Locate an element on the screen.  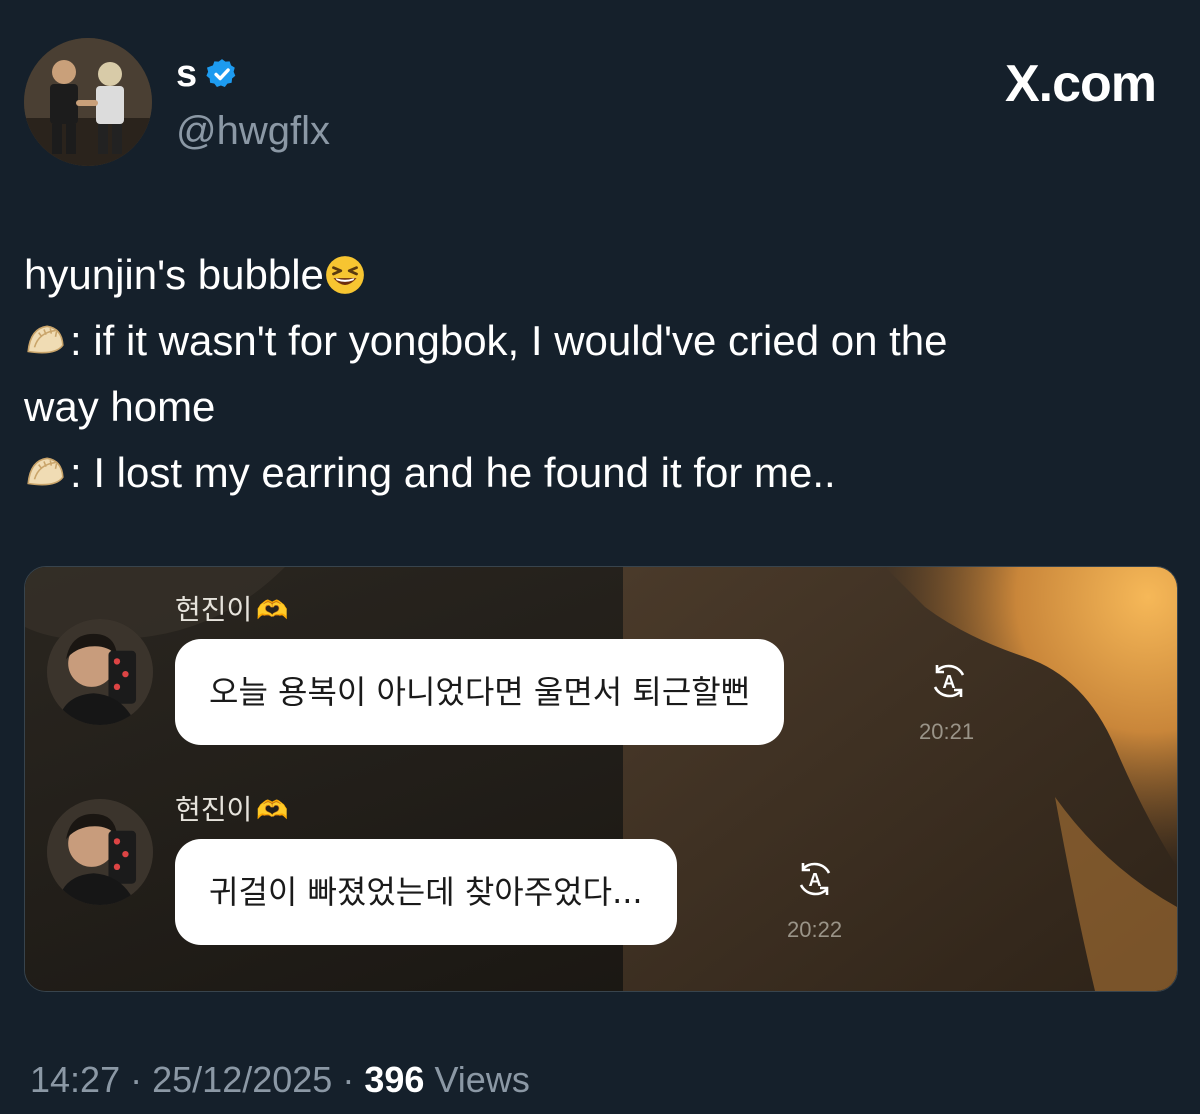
views-label: Views is located at coordinates (482, 1079).